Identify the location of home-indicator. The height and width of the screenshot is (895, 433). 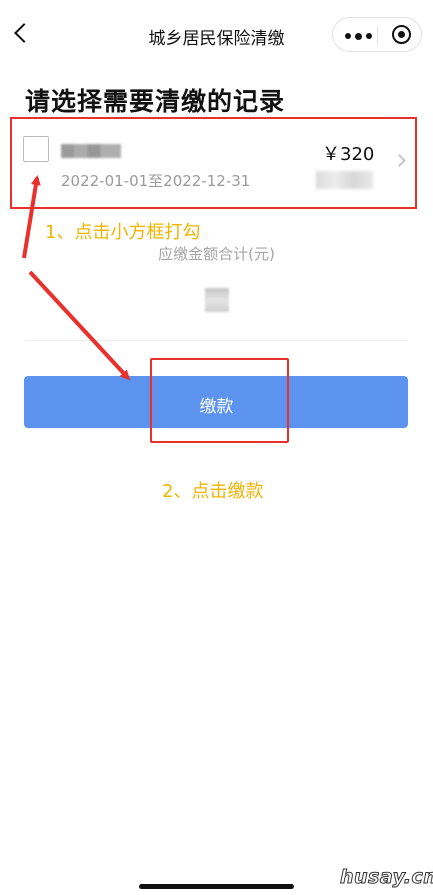
(216, 886).